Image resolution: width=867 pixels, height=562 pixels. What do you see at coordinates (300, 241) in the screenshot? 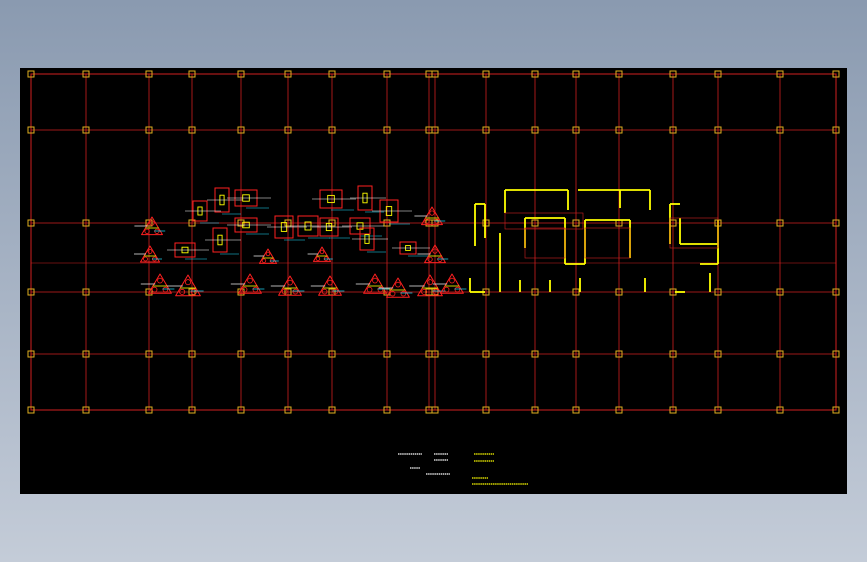
I see `pile-cap-group` at bounding box center [300, 241].